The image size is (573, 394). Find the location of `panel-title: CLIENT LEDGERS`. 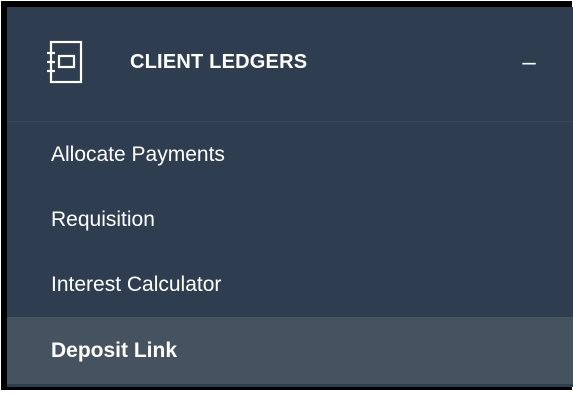

panel-title: CLIENT LEDGERS is located at coordinates (219, 62).